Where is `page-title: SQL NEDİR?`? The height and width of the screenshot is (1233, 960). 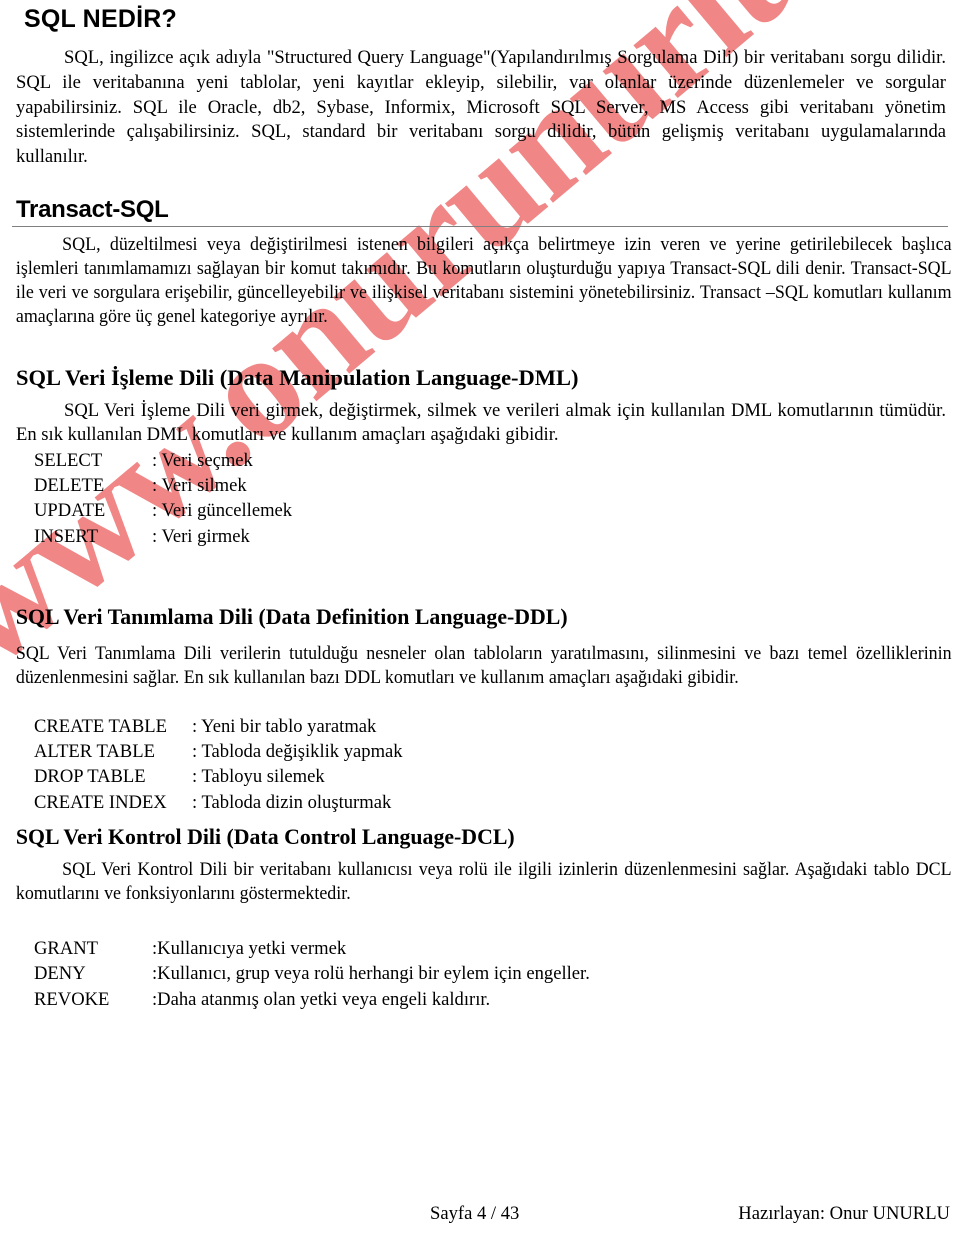
page-title: SQL NEDİR? is located at coordinates (100, 19).